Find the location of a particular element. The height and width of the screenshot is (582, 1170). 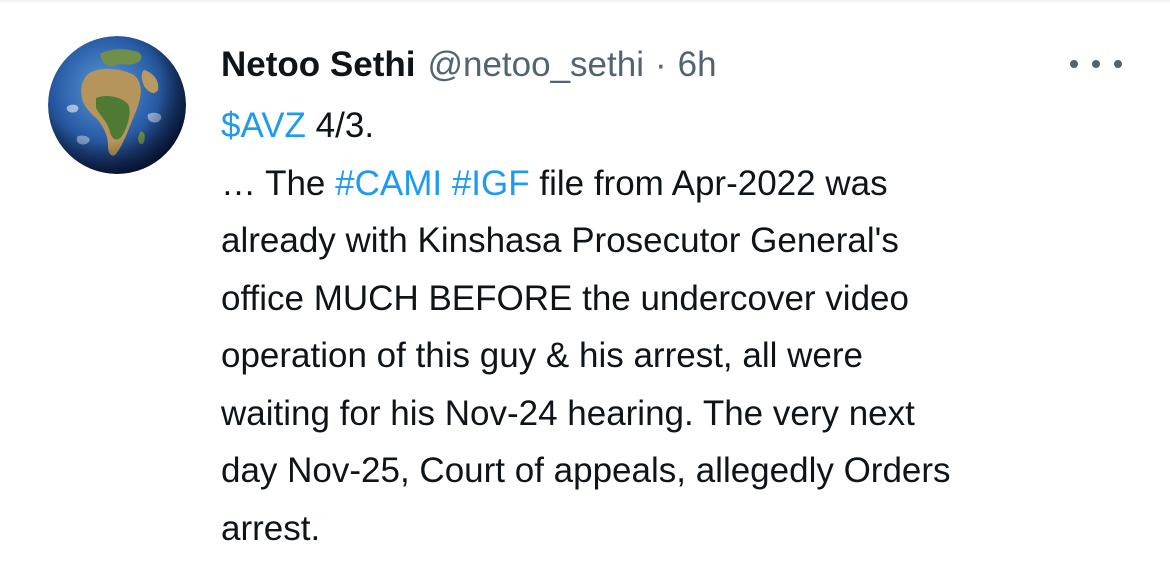

tweet-text-span: file from Apr-2022 was is located at coordinates (708, 183).